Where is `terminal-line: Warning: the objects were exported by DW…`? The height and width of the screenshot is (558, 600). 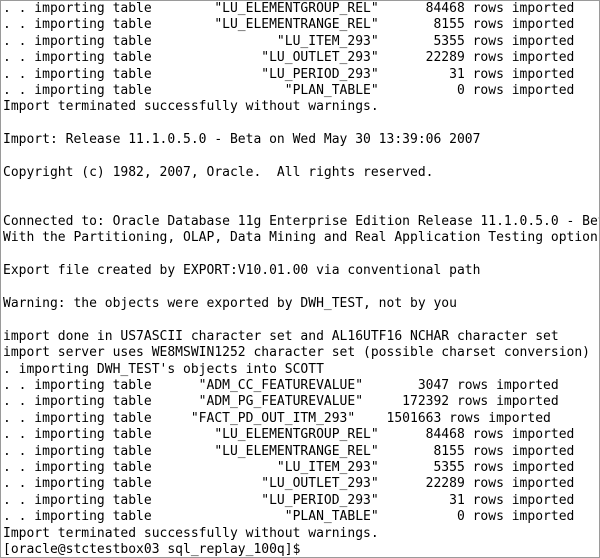
terminal-line: Warning: the objects were exported by DW… is located at coordinates (230, 304).